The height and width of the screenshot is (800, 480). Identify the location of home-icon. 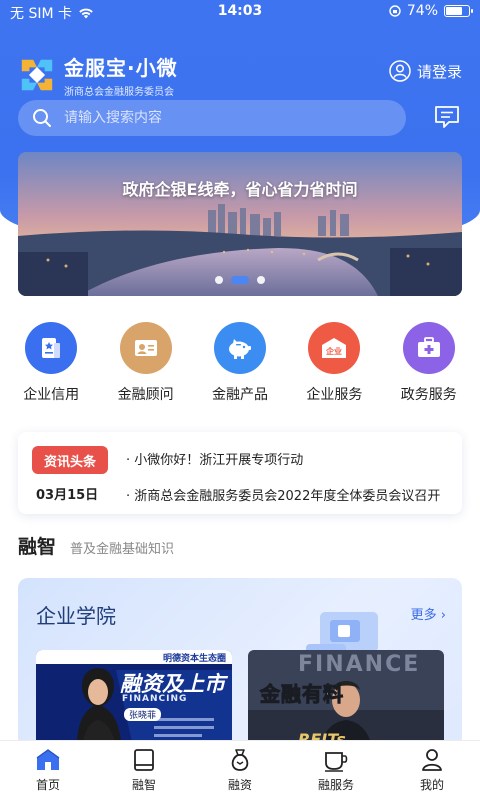
(48, 759).